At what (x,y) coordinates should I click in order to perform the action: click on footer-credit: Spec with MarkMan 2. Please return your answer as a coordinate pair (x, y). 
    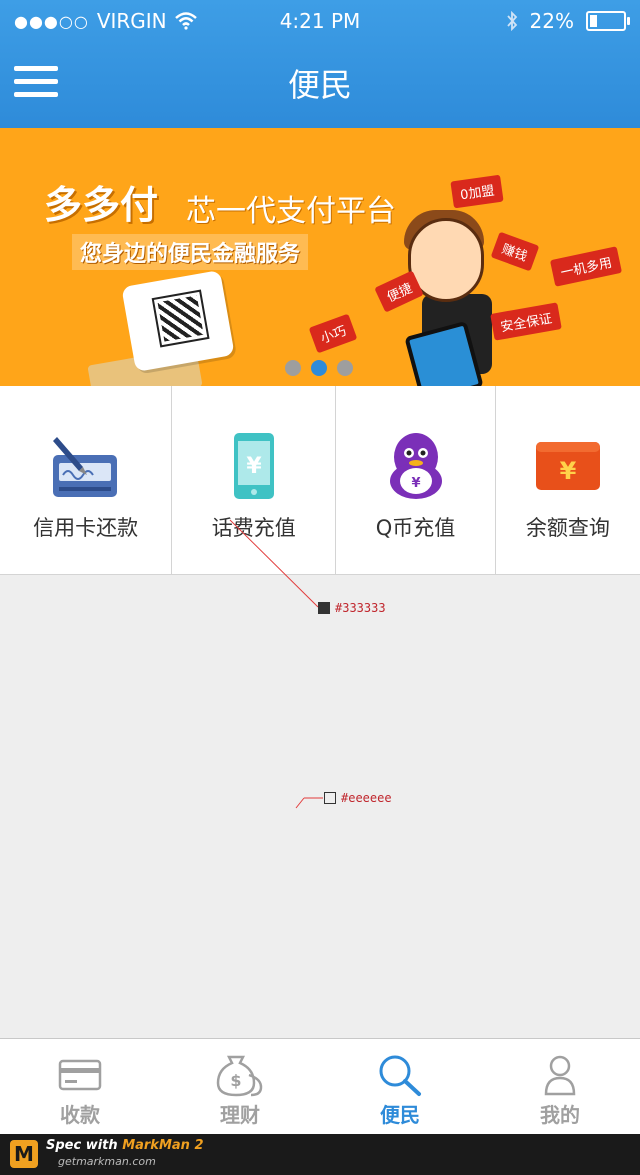
    Looking at the image, I should click on (125, 1145).